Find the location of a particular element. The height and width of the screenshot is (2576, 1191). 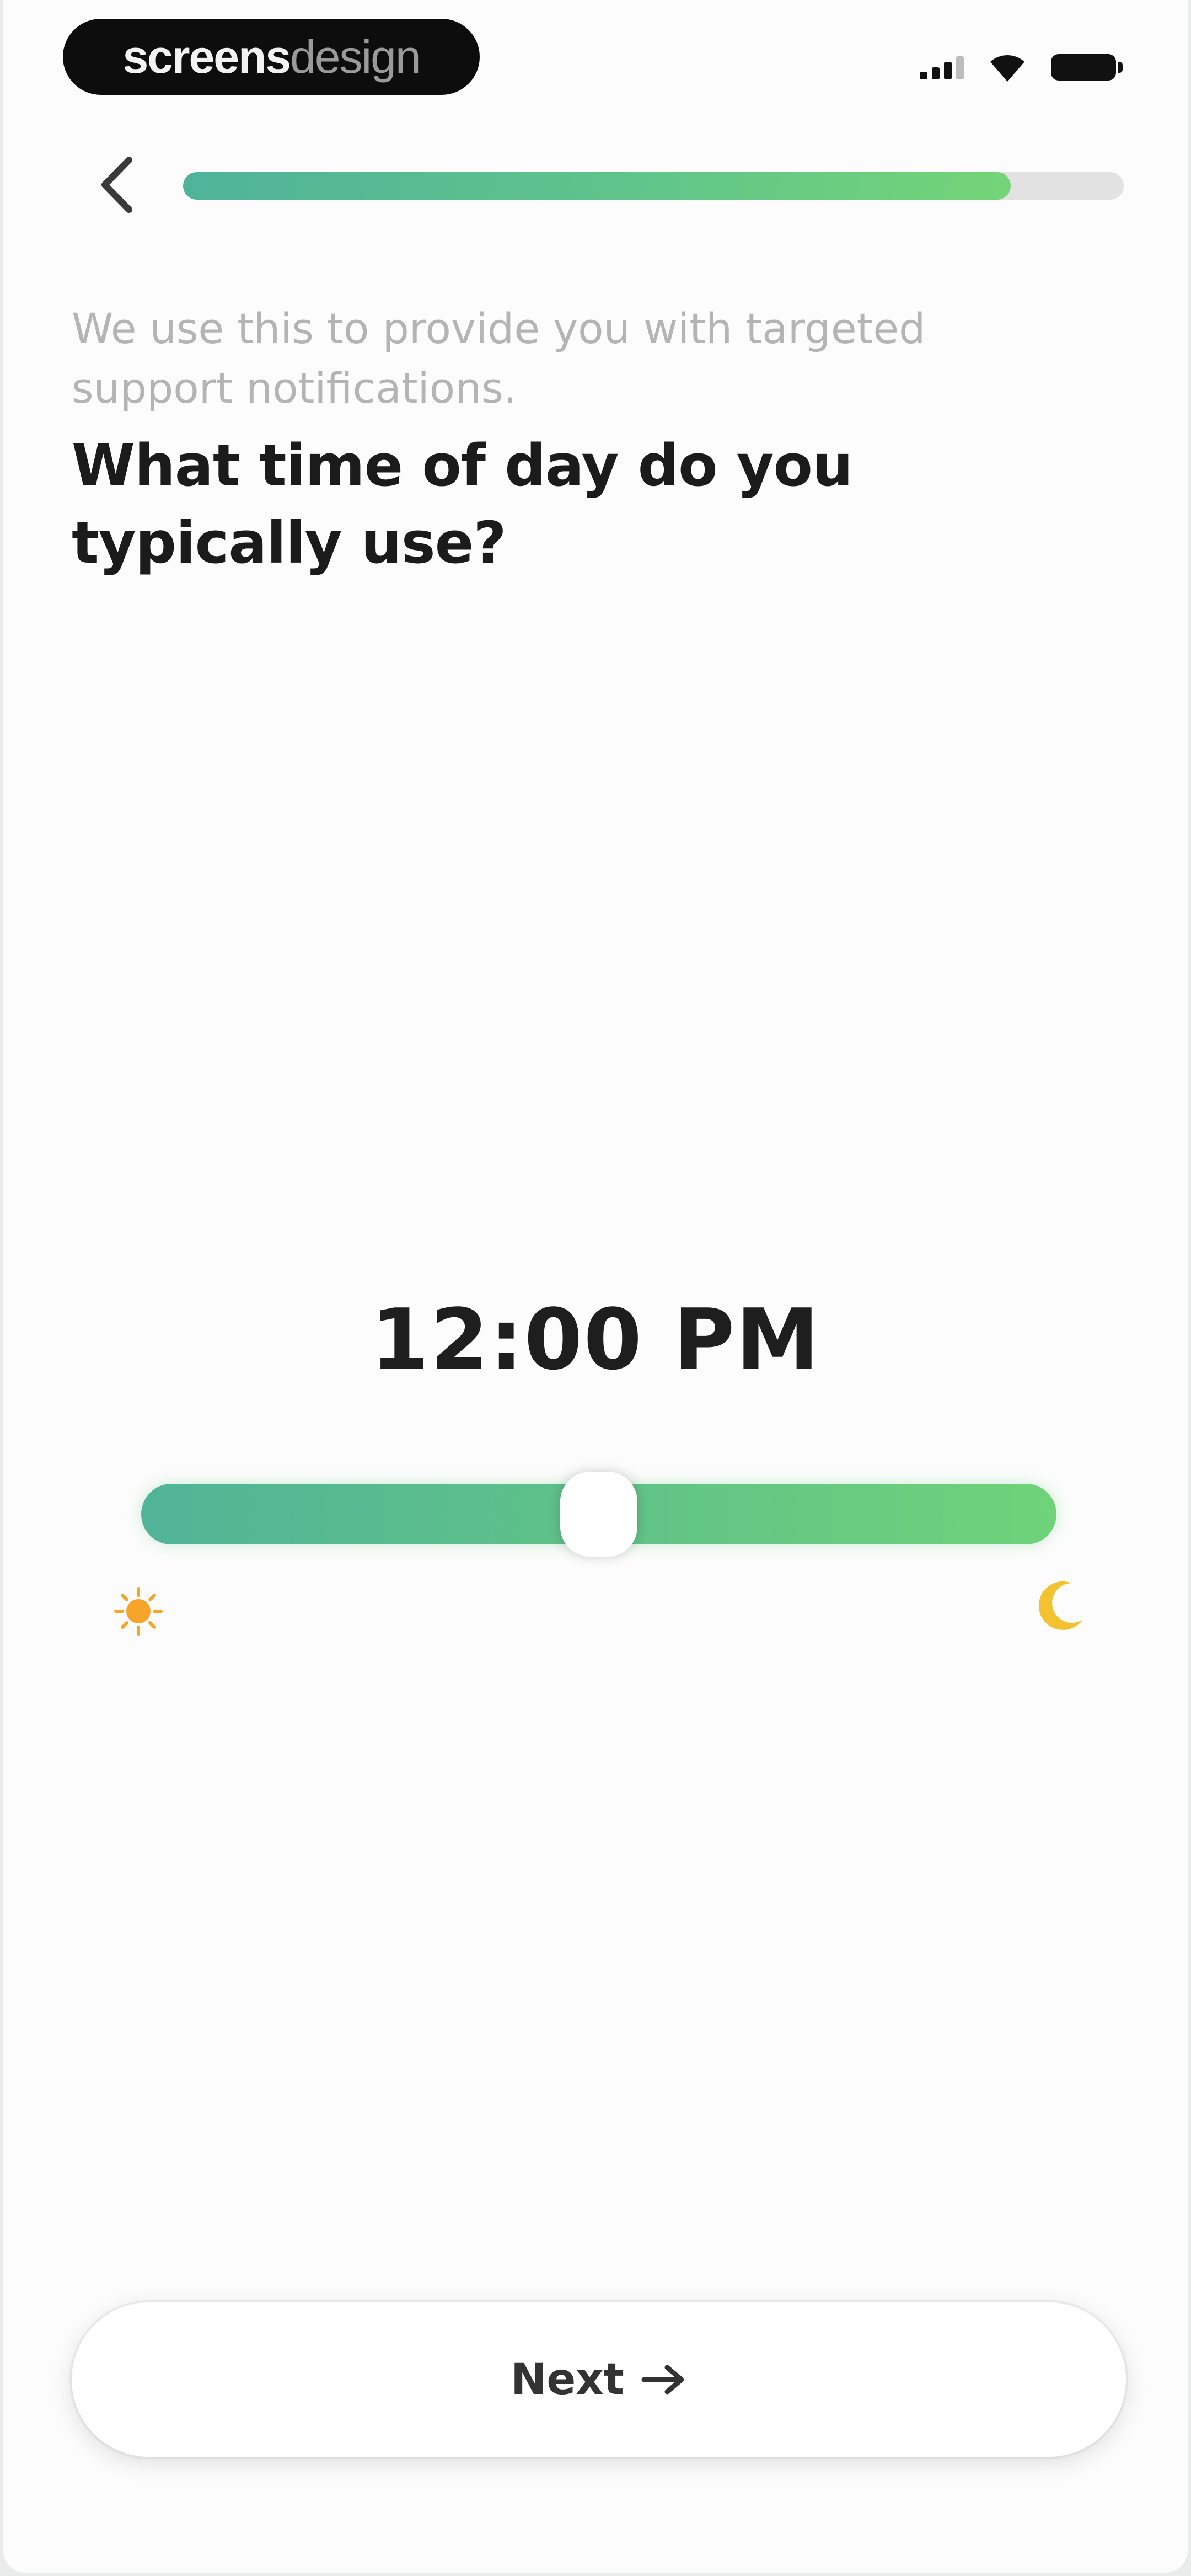

time-of-day-slider is located at coordinates (598, 1514).